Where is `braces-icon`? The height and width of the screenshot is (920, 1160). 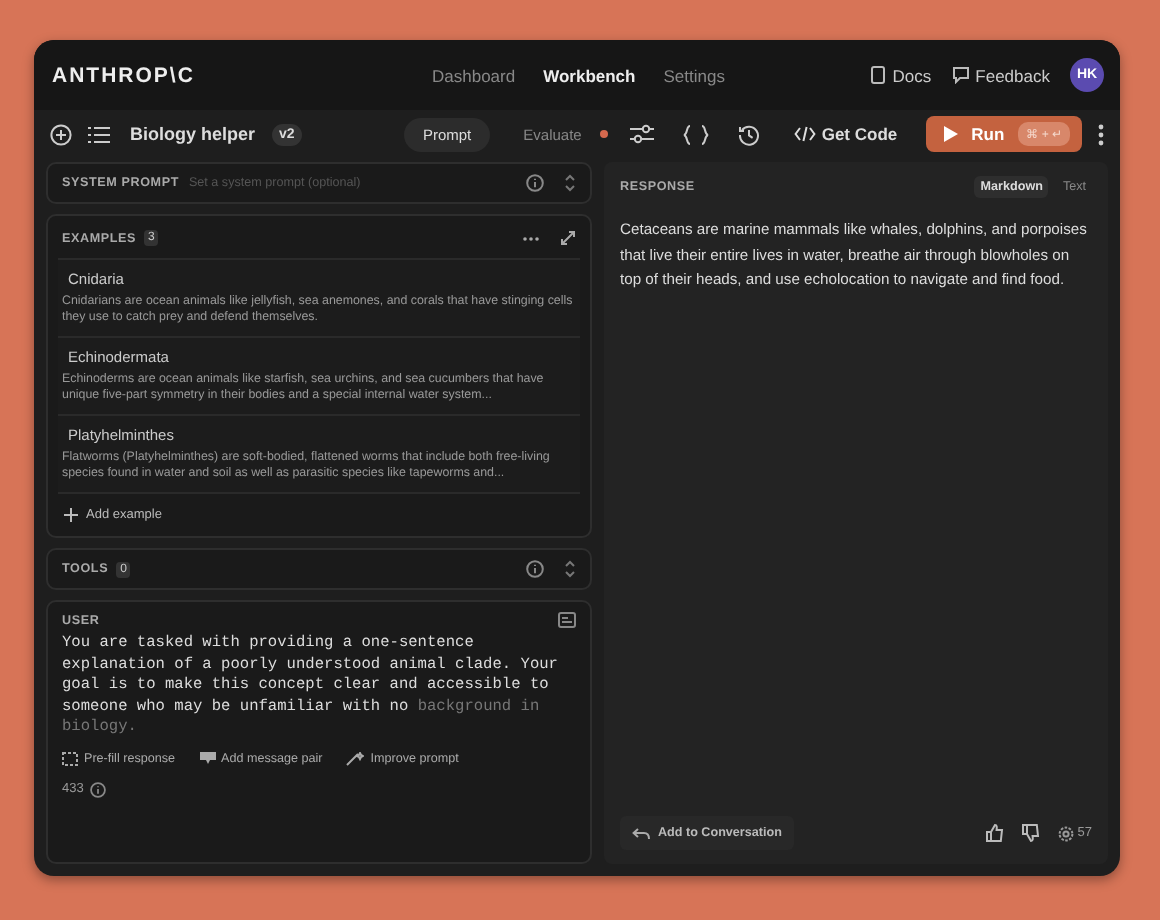 braces-icon is located at coordinates (695, 134).